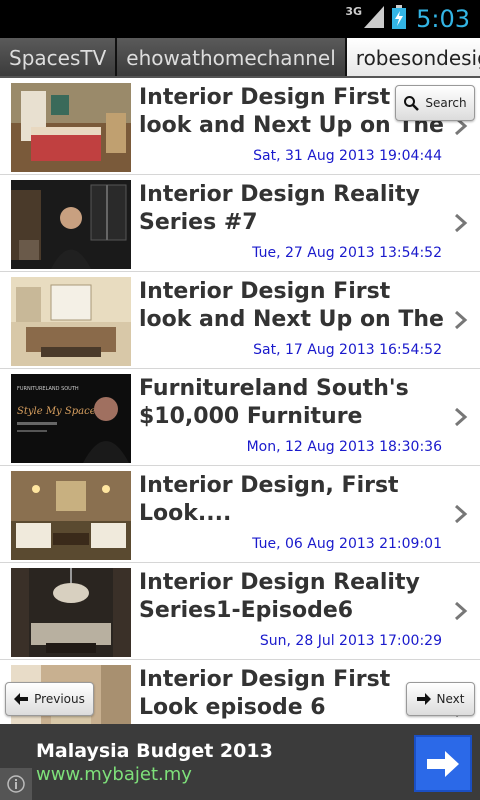 The height and width of the screenshot is (800, 480). Describe the element at coordinates (347, 544) in the screenshot. I see `video-date: Tue, 06 Aug 2013 21:09:01` at that location.